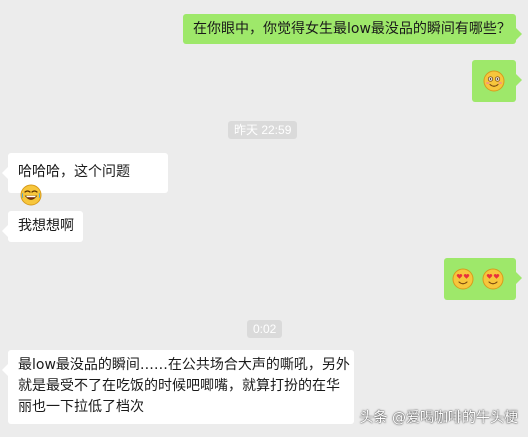 The image size is (528, 437). Describe the element at coordinates (494, 81) in the screenshot. I see `smiling-grimace-emoji-icon` at that location.